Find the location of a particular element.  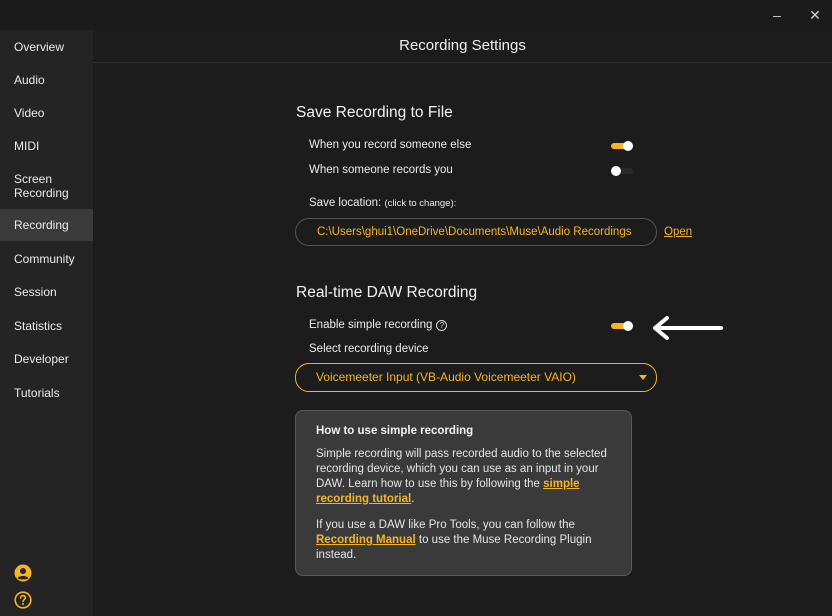

sidebar-item-label: Statistics is located at coordinates (38, 325).